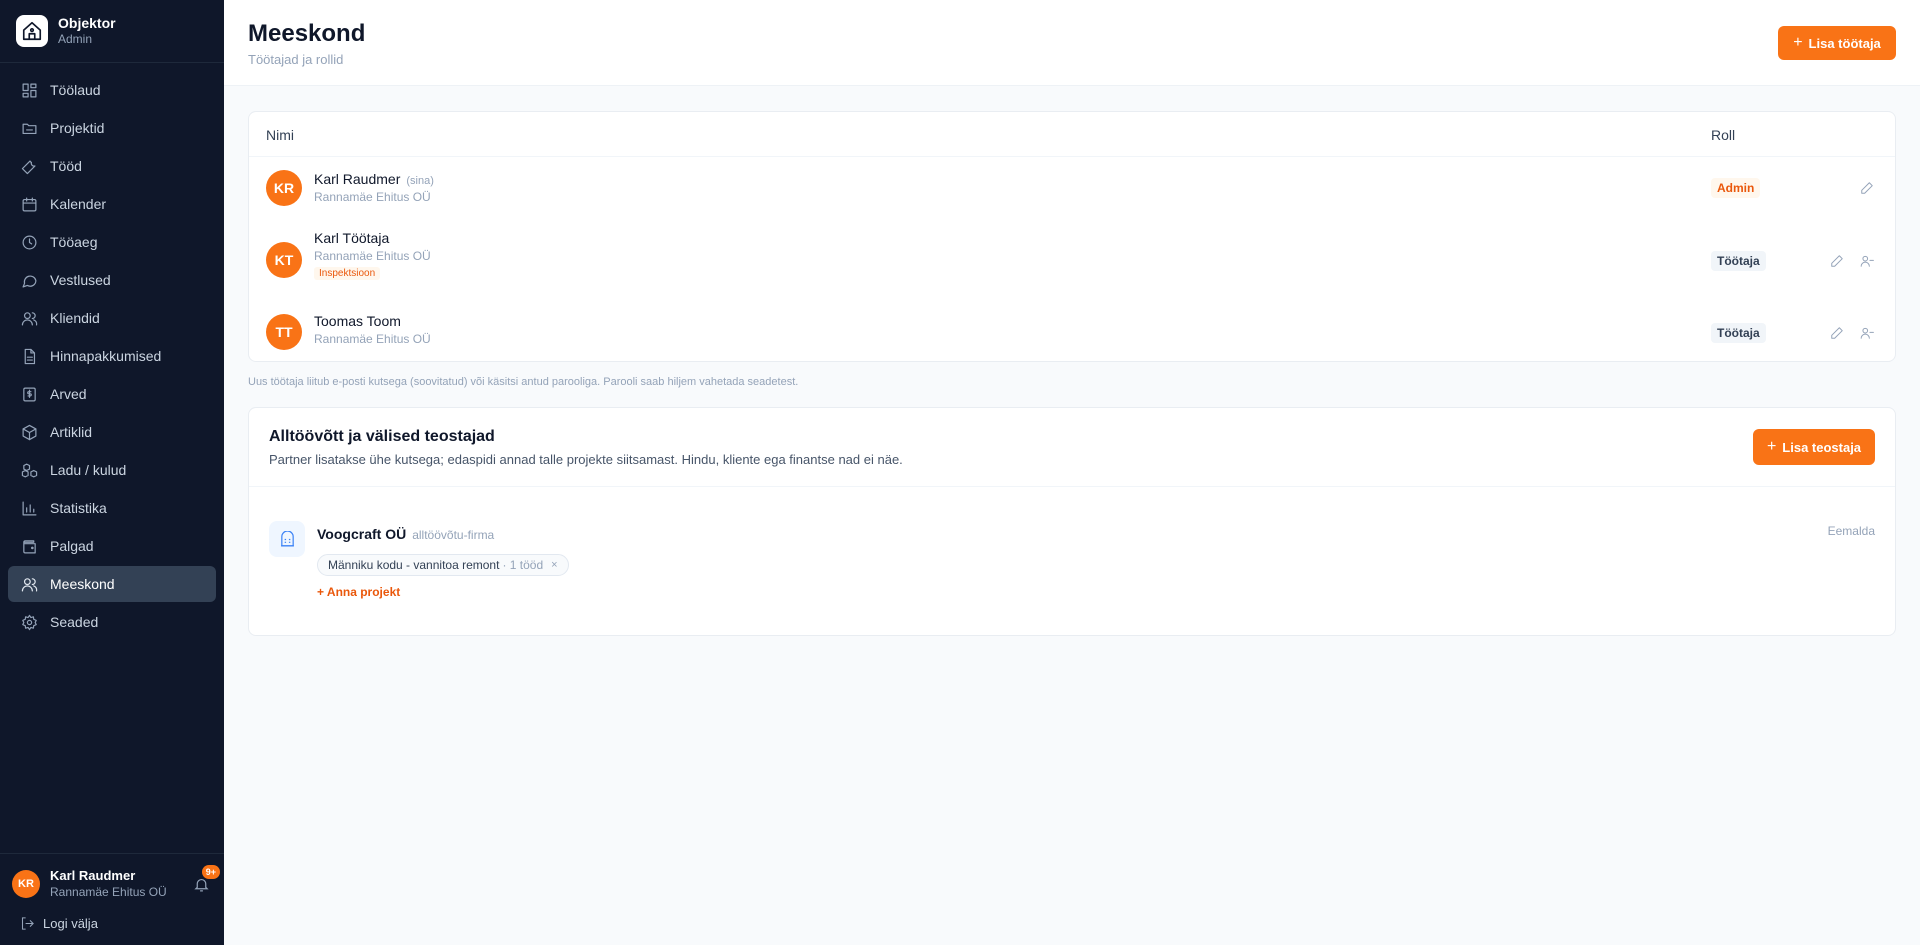 This screenshot has height=945, width=1920. What do you see at coordinates (29, 584) in the screenshot?
I see `team-icon` at bounding box center [29, 584].